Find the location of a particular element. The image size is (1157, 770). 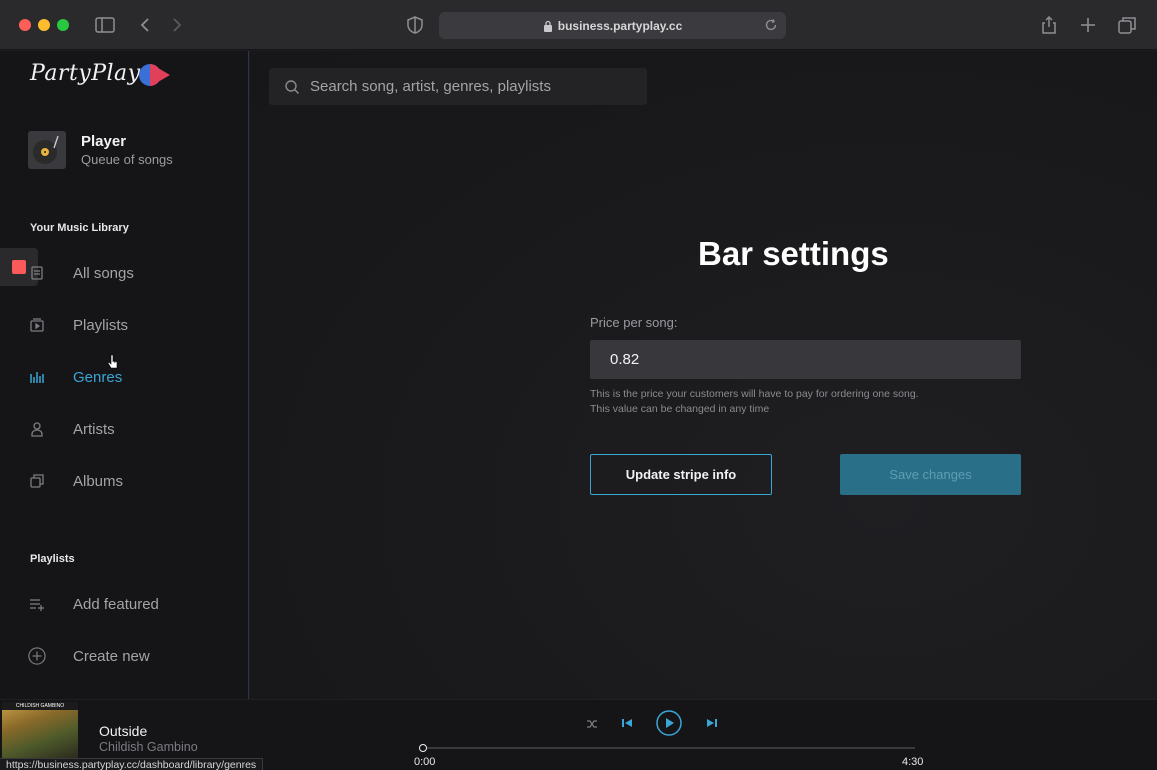

price-label: Price per song: is located at coordinates (634, 322).